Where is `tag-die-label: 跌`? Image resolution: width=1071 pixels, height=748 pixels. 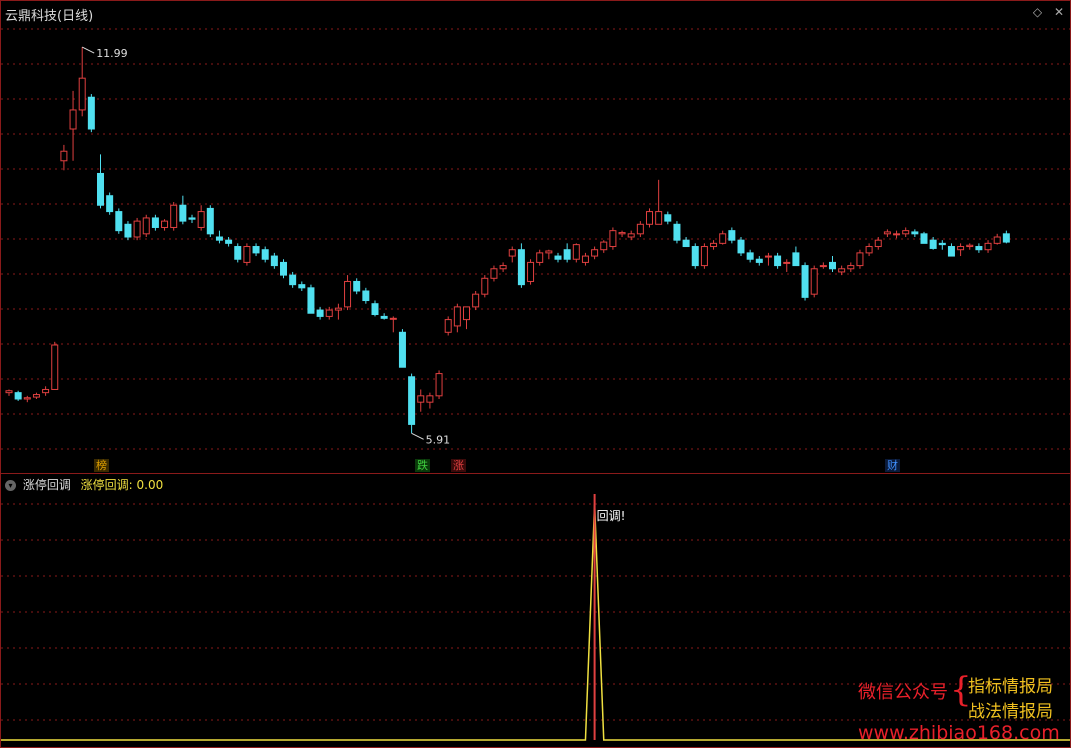
tag-die-label: 跌 is located at coordinates (422, 465).